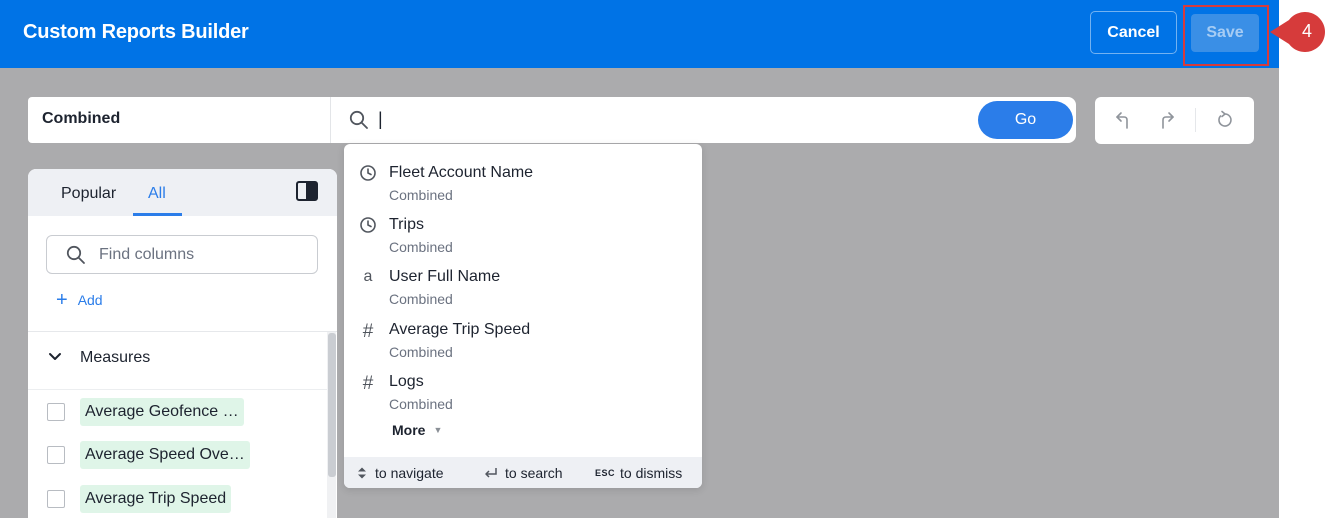  What do you see at coordinates (491, 473) in the screenshot?
I see `enter-key-icon` at bounding box center [491, 473].